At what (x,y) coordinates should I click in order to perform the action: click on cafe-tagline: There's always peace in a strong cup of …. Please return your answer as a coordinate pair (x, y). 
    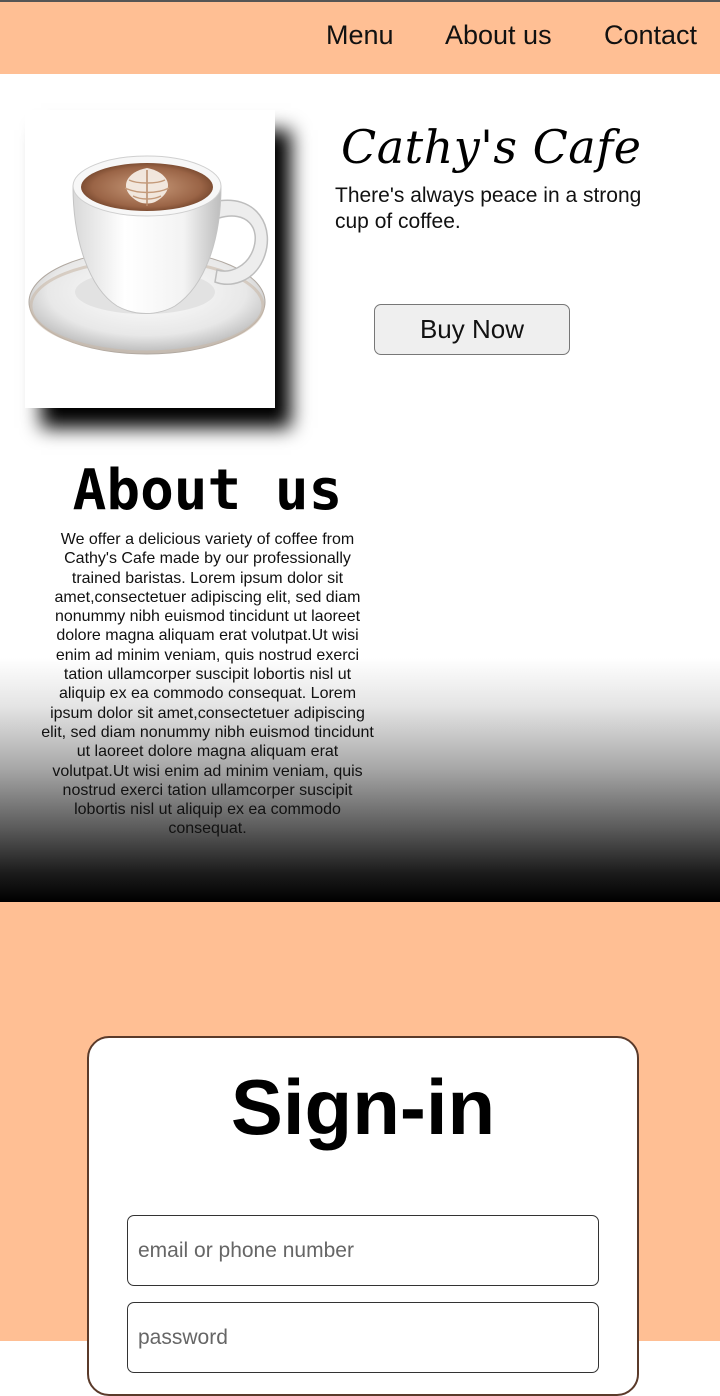
    Looking at the image, I should click on (488, 208).